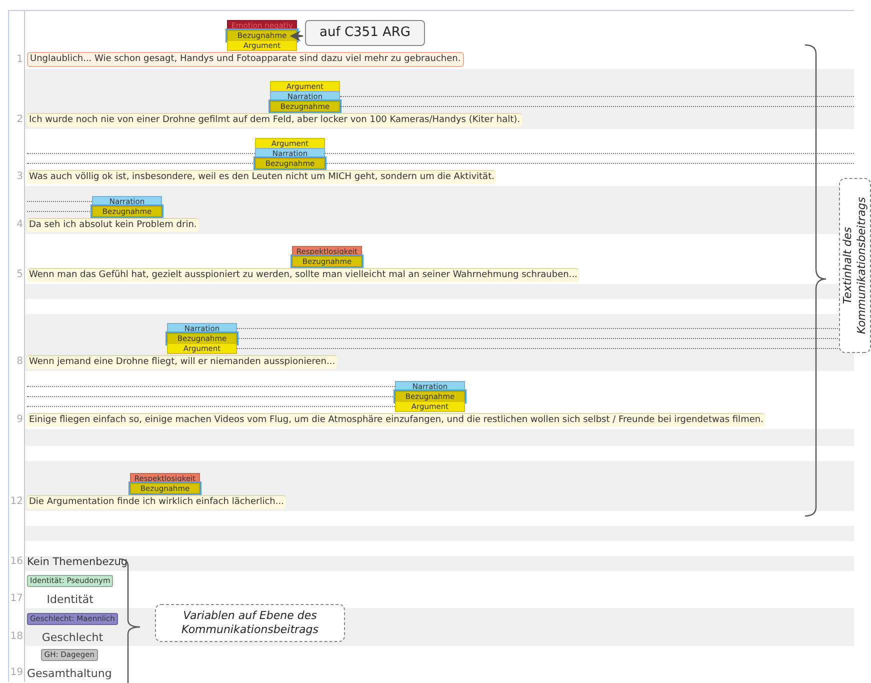  Describe the element at coordinates (16, 637) in the screenshot. I see `line-number: 18` at that location.